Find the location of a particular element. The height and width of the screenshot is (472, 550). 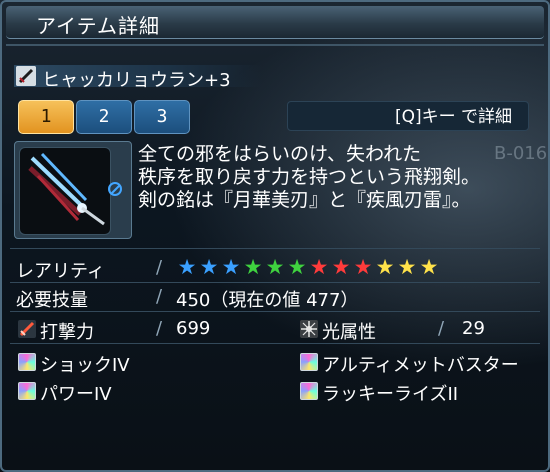

title-divider is located at coordinates (275, 45).